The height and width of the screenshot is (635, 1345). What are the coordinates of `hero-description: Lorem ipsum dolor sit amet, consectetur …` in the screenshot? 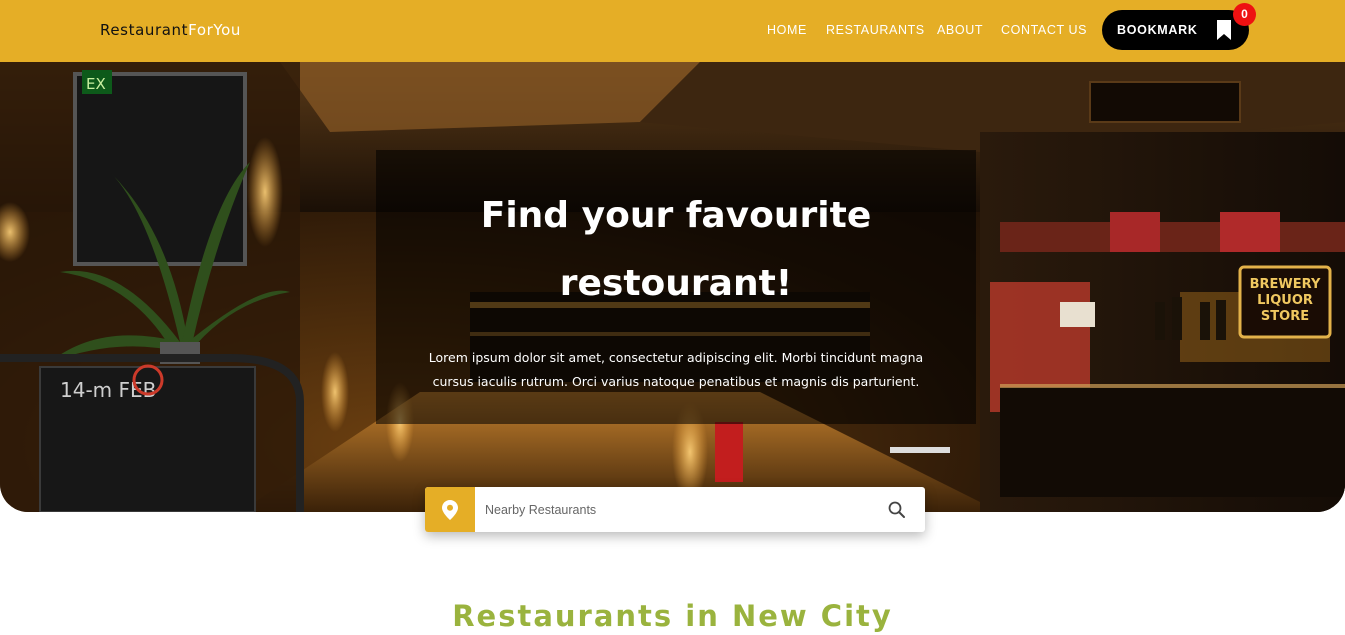 It's located at (676, 370).